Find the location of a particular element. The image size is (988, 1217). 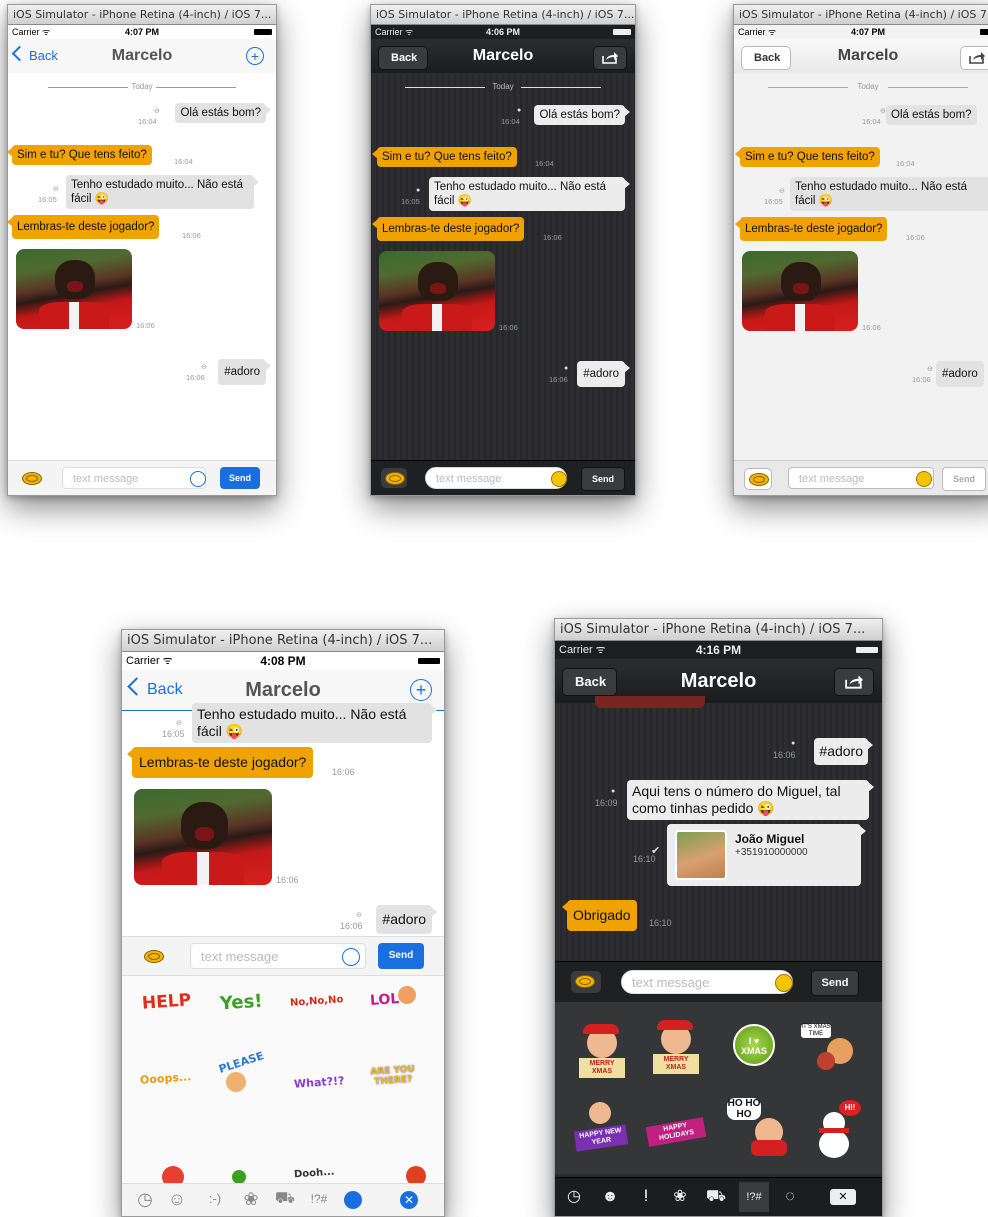

sticker-are-you-there: ARE YOU THERE? is located at coordinates (392, 1075).